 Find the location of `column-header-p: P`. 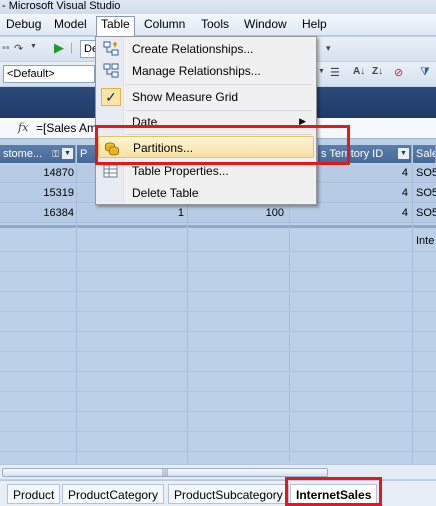

column-header-p: P is located at coordinates (87, 154).